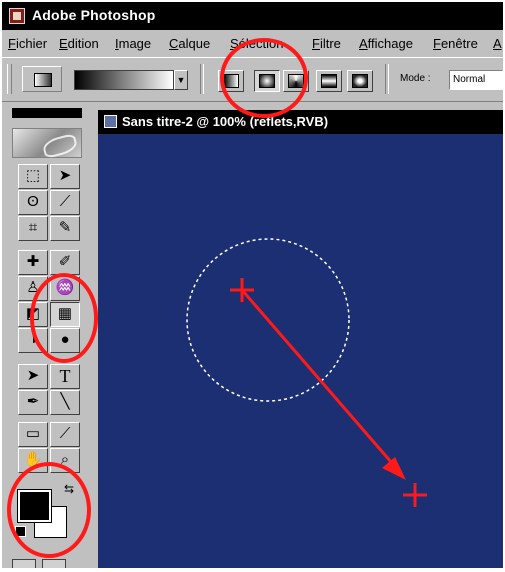 The height and width of the screenshot is (572, 505). What do you see at coordinates (264, 78) in the screenshot?
I see `highlight-gradient-types` at bounding box center [264, 78].